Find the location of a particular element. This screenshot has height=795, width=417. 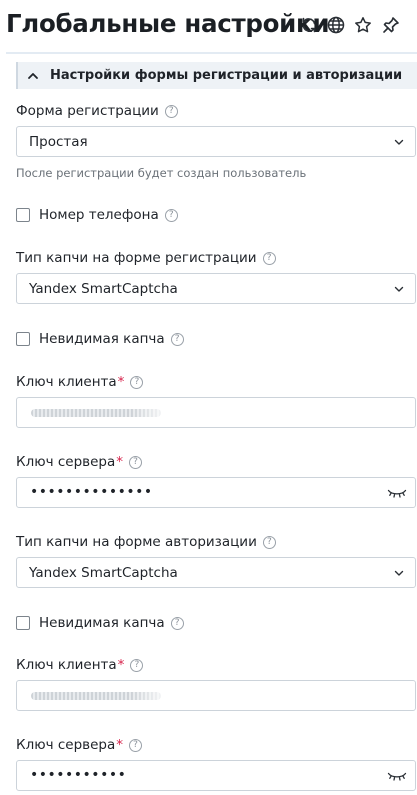

reg-invisible-checkbox is located at coordinates (23, 339).